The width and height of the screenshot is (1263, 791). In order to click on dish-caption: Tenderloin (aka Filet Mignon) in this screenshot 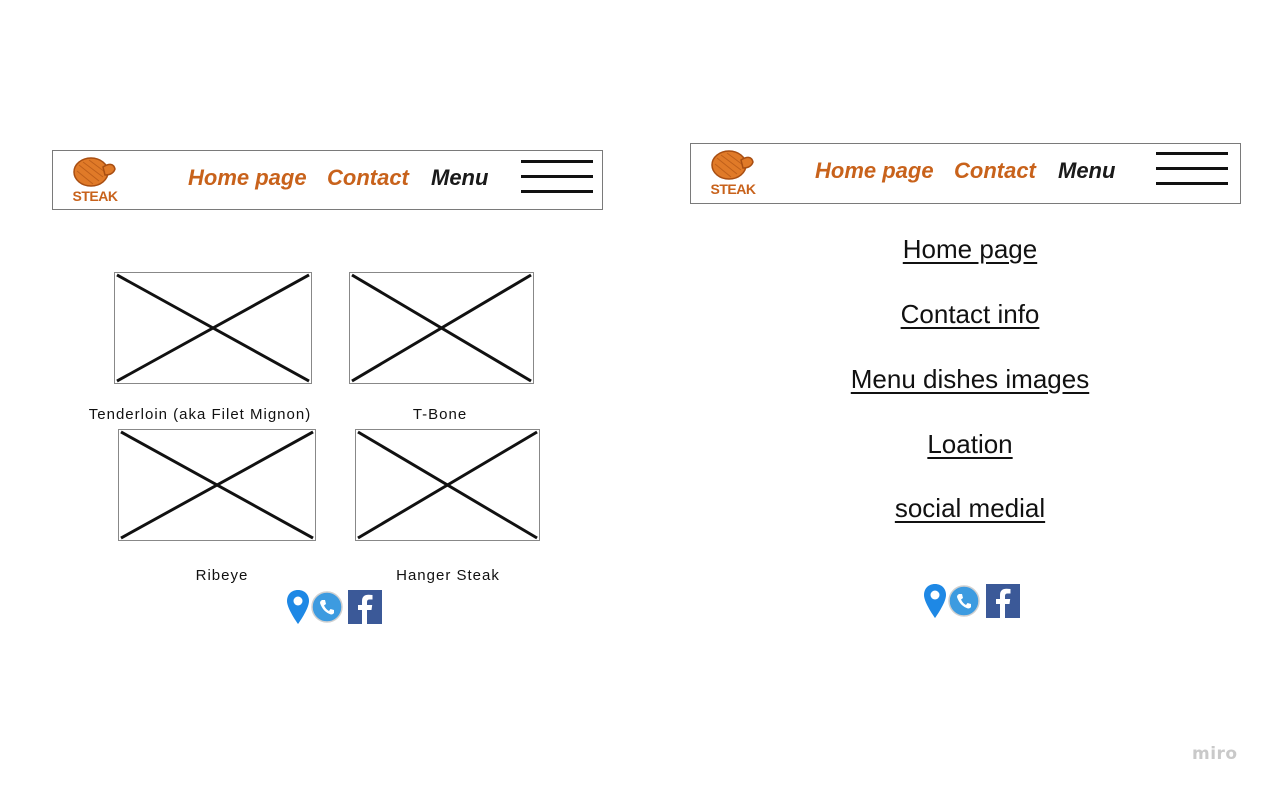, I will do `click(200, 414)`.